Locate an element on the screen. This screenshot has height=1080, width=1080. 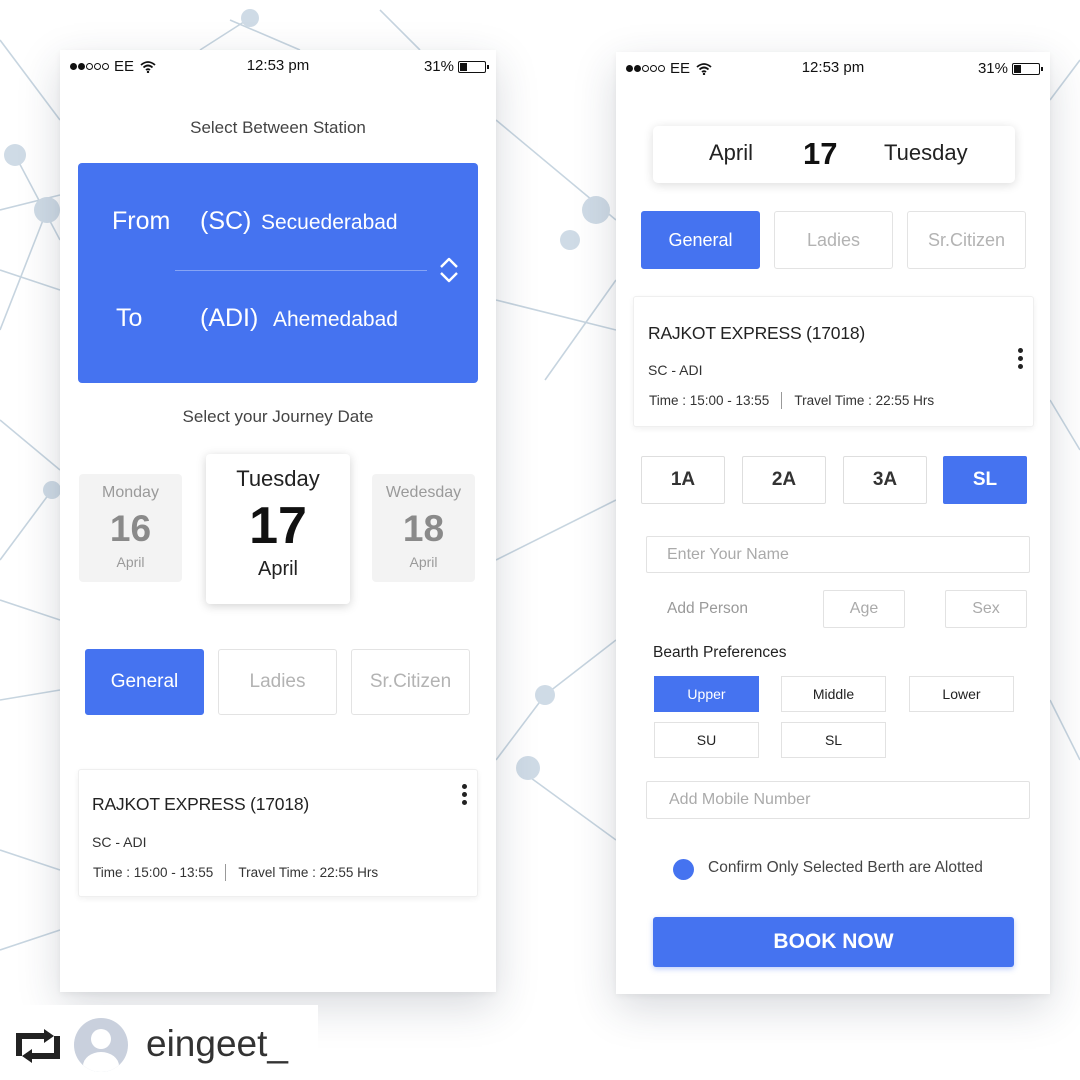
name-input: Enter Your Name is located at coordinates (838, 554).